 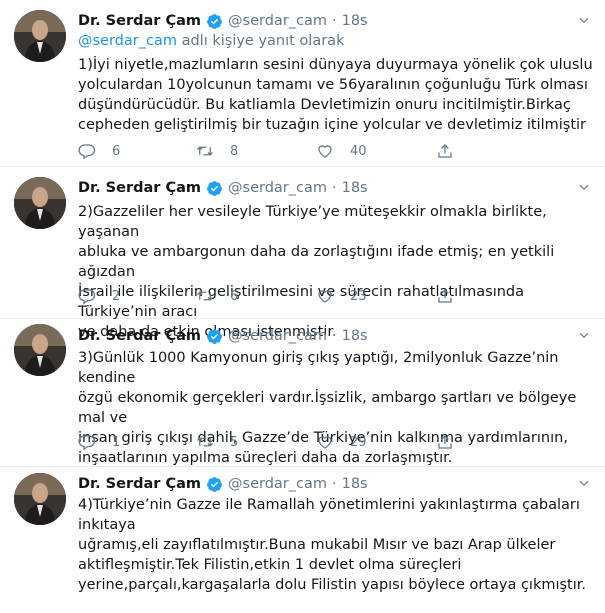 I want to click on retweet-count: 5, so click(x=234, y=442).